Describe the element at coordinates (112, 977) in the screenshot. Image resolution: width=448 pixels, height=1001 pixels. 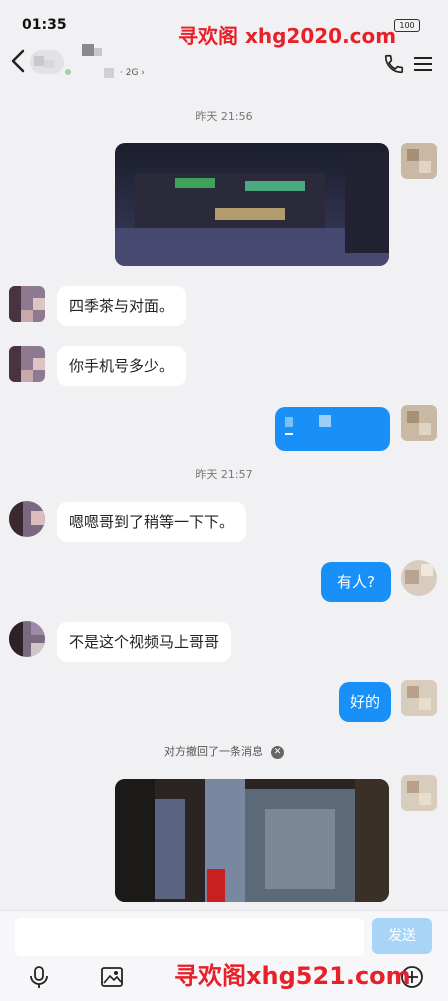
I see `image-icon` at that location.